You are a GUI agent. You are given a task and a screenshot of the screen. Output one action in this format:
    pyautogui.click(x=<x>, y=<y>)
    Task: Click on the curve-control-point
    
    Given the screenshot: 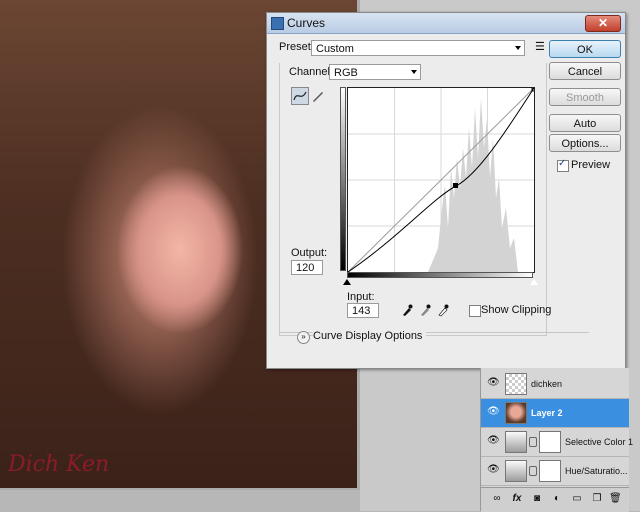 What is the action you would take?
    pyautogui.click(x=455, y=185)
    